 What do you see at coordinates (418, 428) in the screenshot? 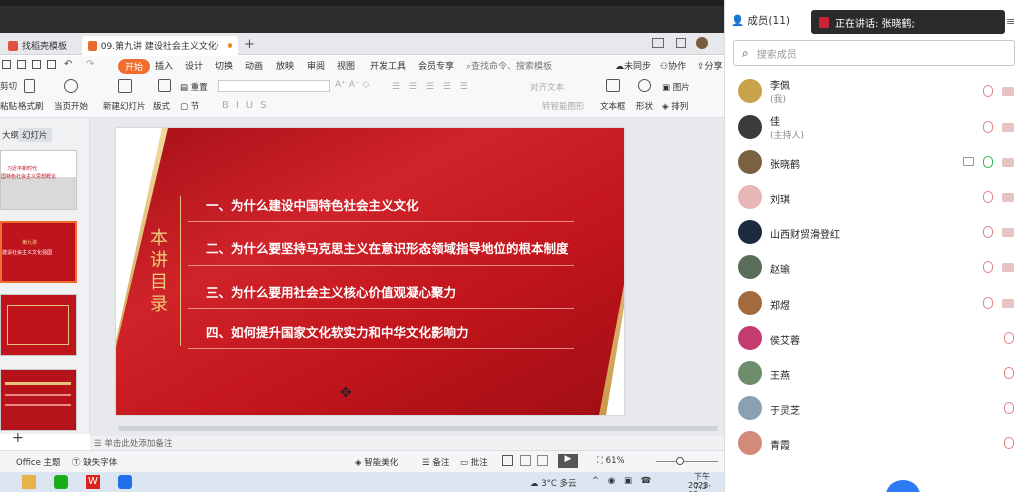
I see `horizontal-scrollbar` at bounding box center [418, 428].